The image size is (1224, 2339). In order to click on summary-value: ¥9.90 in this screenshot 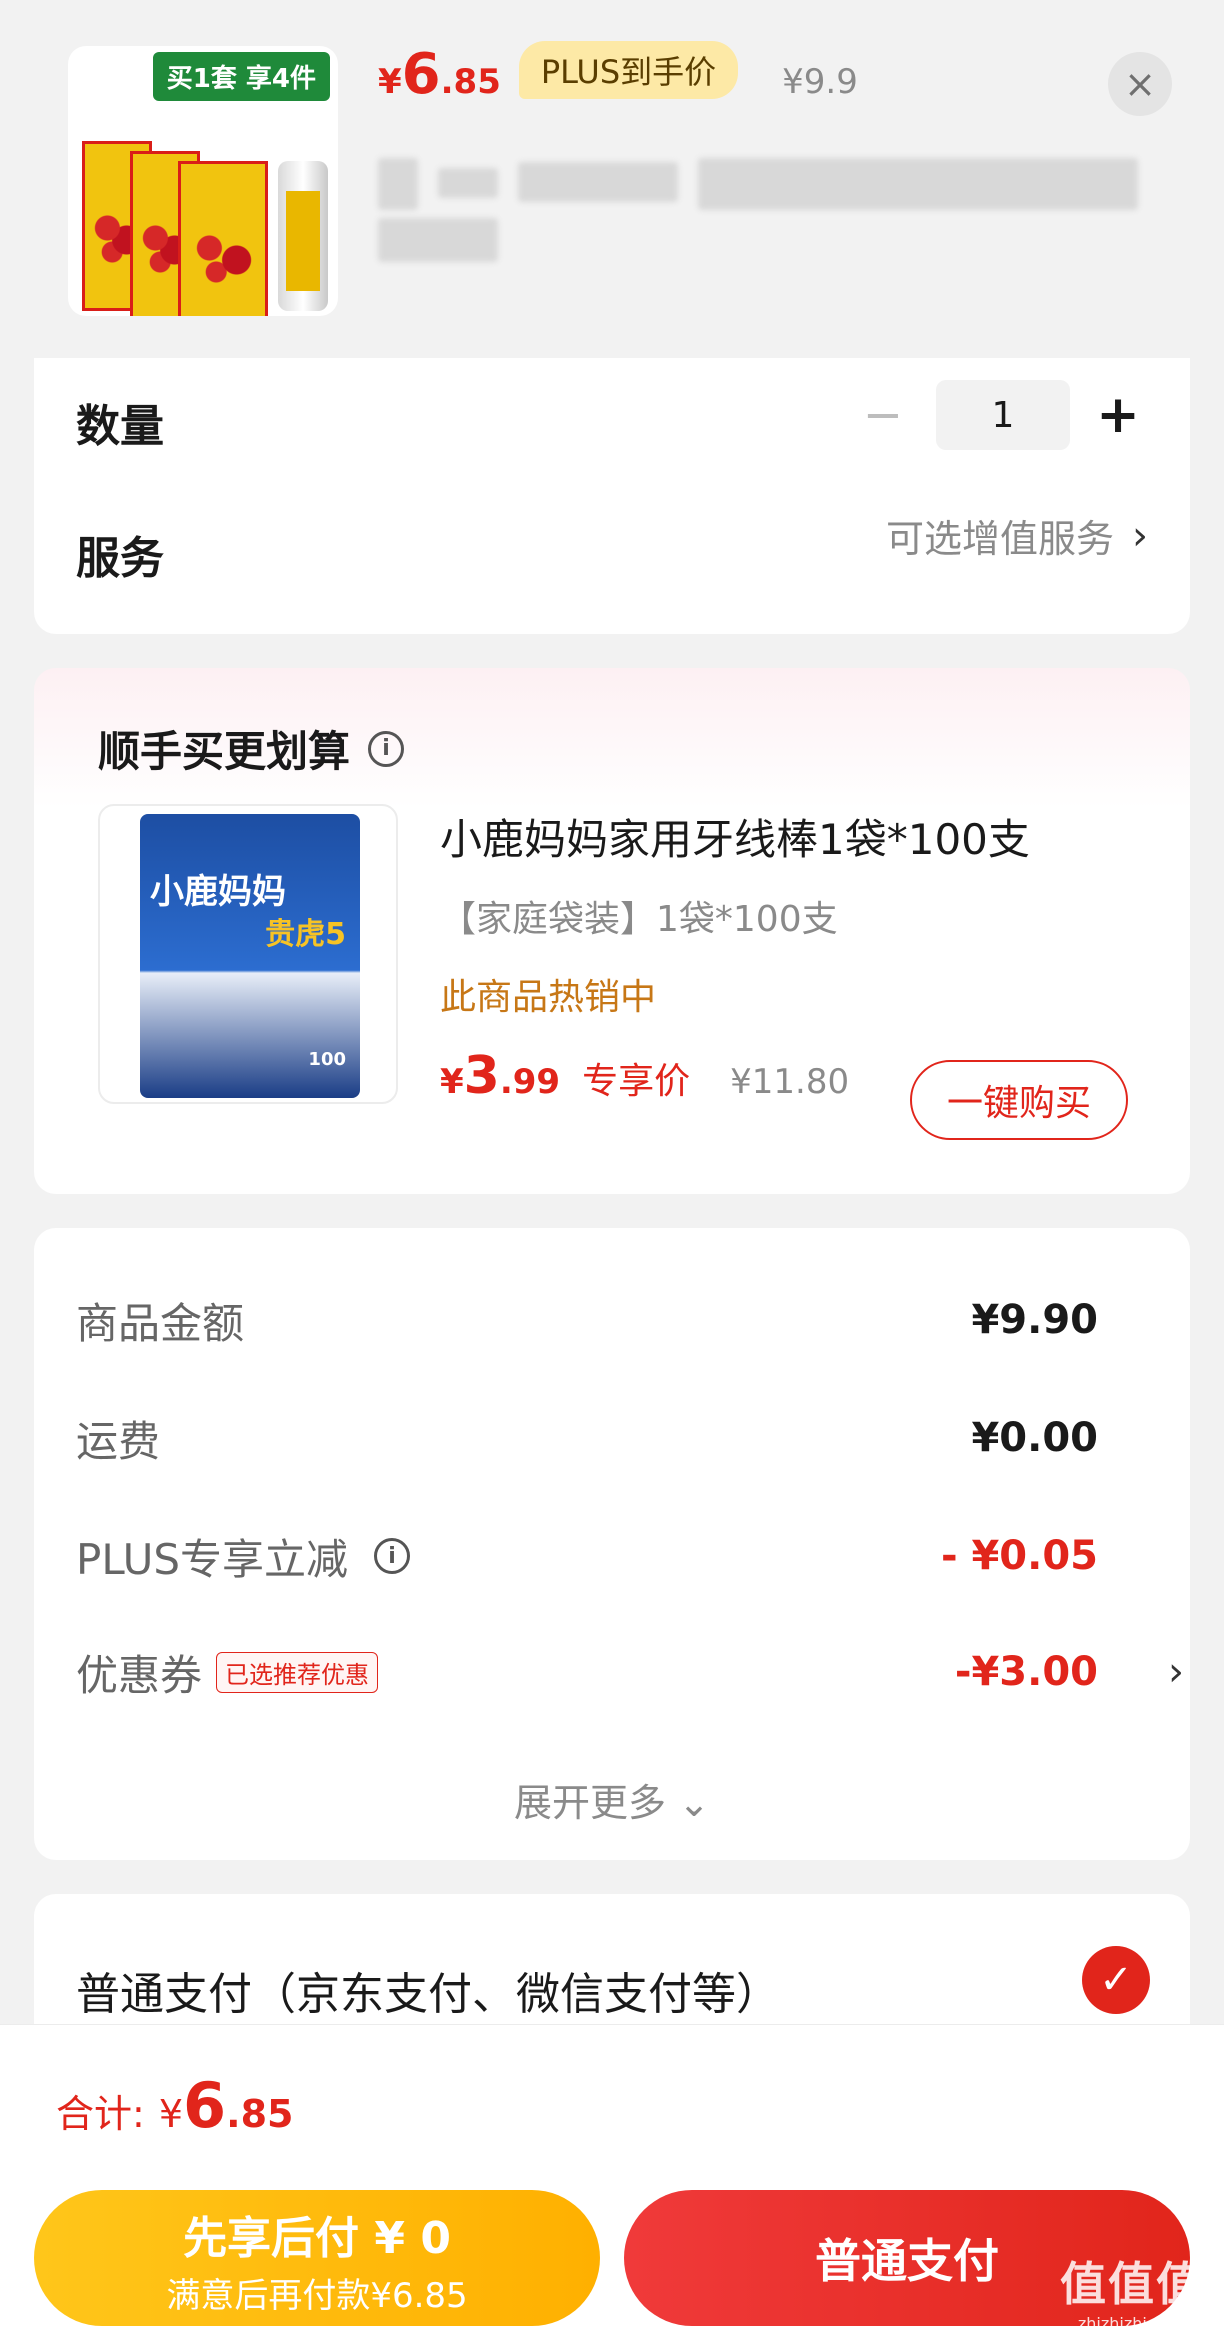, I will do `click(1034, 1320)`.